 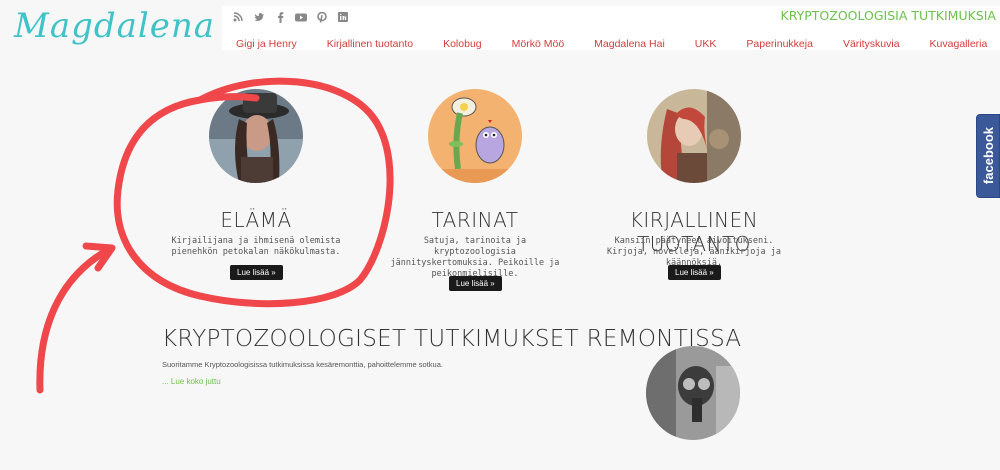 I want to click on rss-icon, so click(x=238, y=17).